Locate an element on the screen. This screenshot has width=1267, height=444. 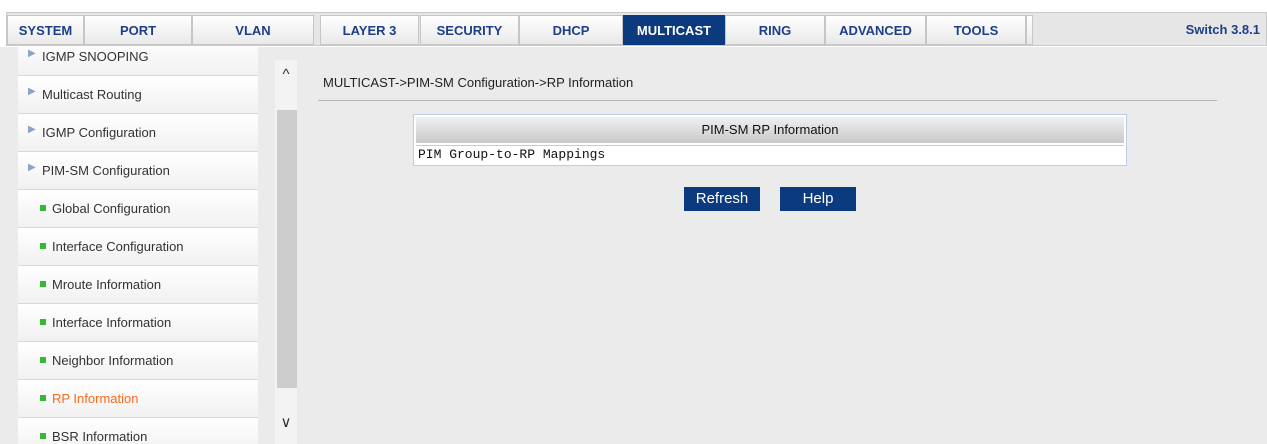
tab-spacer is located at coordinates (1029, 30).